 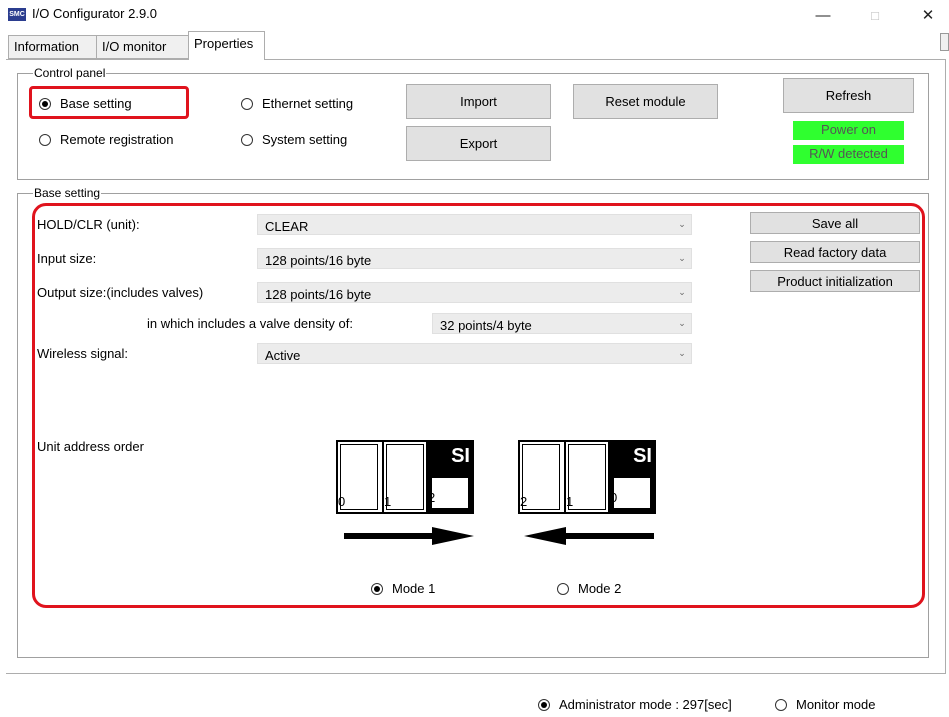 What do you see at coordinates (848, 130) in the screenshot?
I see `power-status-indicator: Power on` at bounding box center [848, 130].